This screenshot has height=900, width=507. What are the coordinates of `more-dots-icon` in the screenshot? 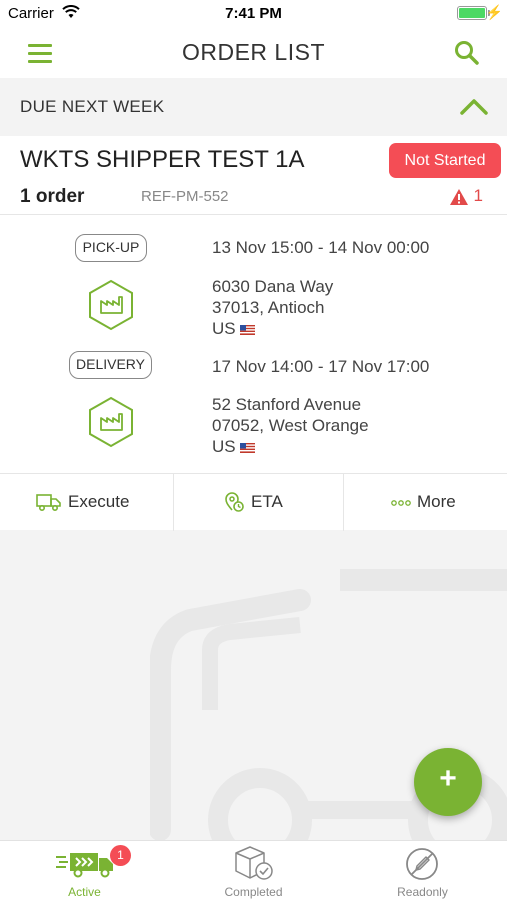 It's located at (401, 503).